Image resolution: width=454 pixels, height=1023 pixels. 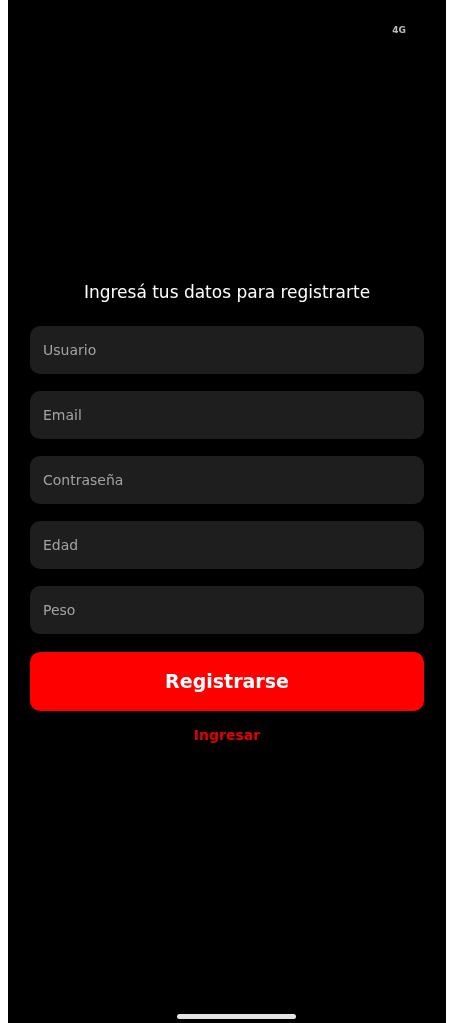 What do you see at coordinates (227, 545) in the screenshot?
I see `input-field: Edad` at bounding box center [227, 545].